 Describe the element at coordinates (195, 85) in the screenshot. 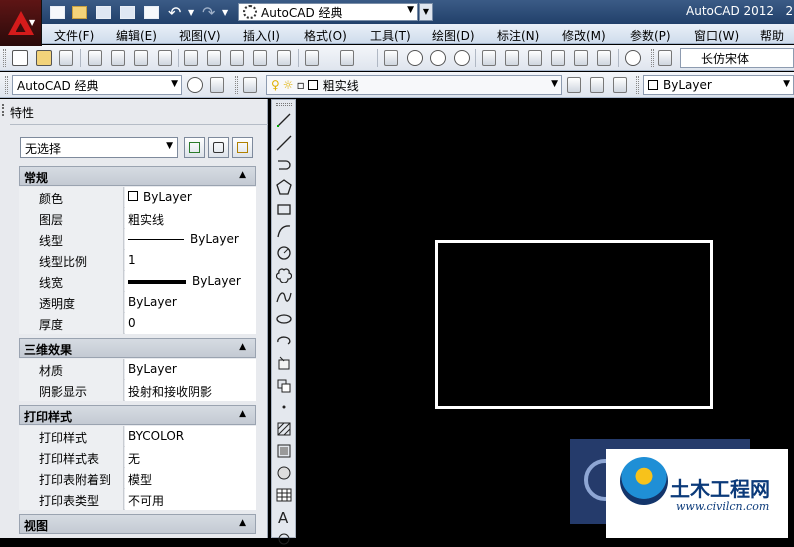

I see `gear-icon` at that location.